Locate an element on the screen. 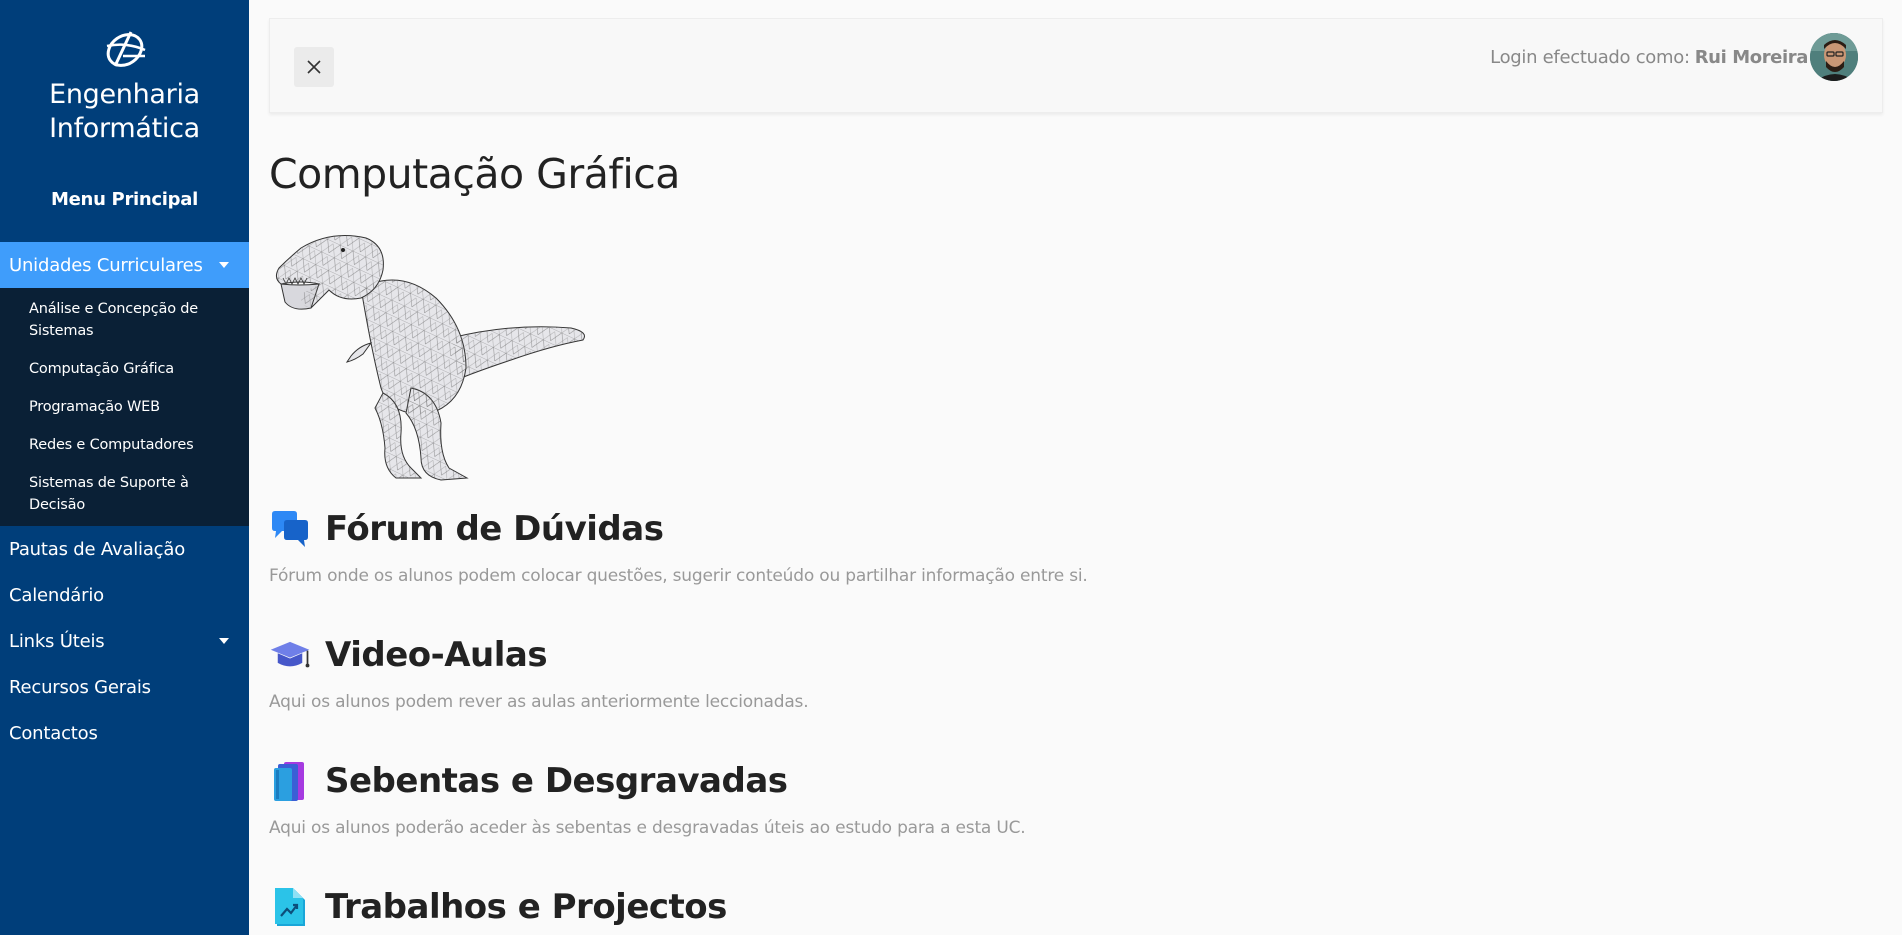 This screenshot has height=935, width=1902. section-title: Video-Aulas is located at coordinates (436, 655).